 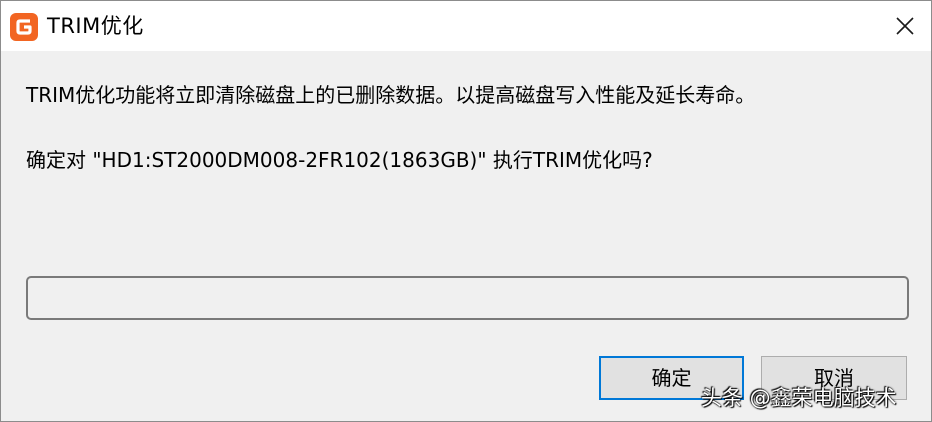 What do you see at coordinates (799, 398) in the screenshot?
I see `watermark-text: 头条 @鑫荣电脑技术` at bounding box center [799, 398].